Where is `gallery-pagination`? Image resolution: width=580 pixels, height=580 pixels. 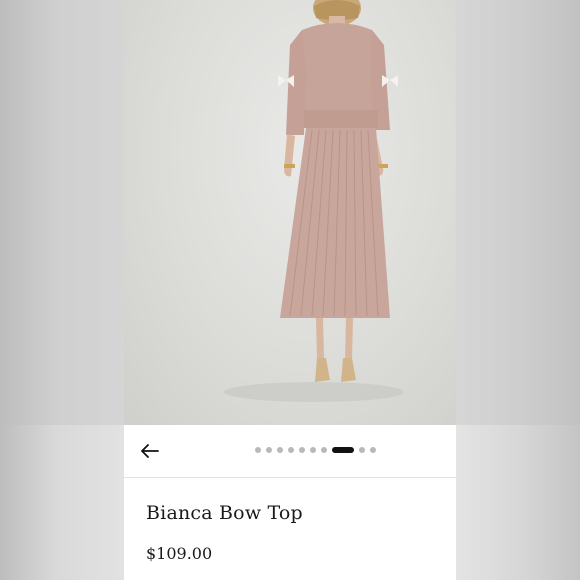
gallery-pagination is located at coordinates (315, 450).